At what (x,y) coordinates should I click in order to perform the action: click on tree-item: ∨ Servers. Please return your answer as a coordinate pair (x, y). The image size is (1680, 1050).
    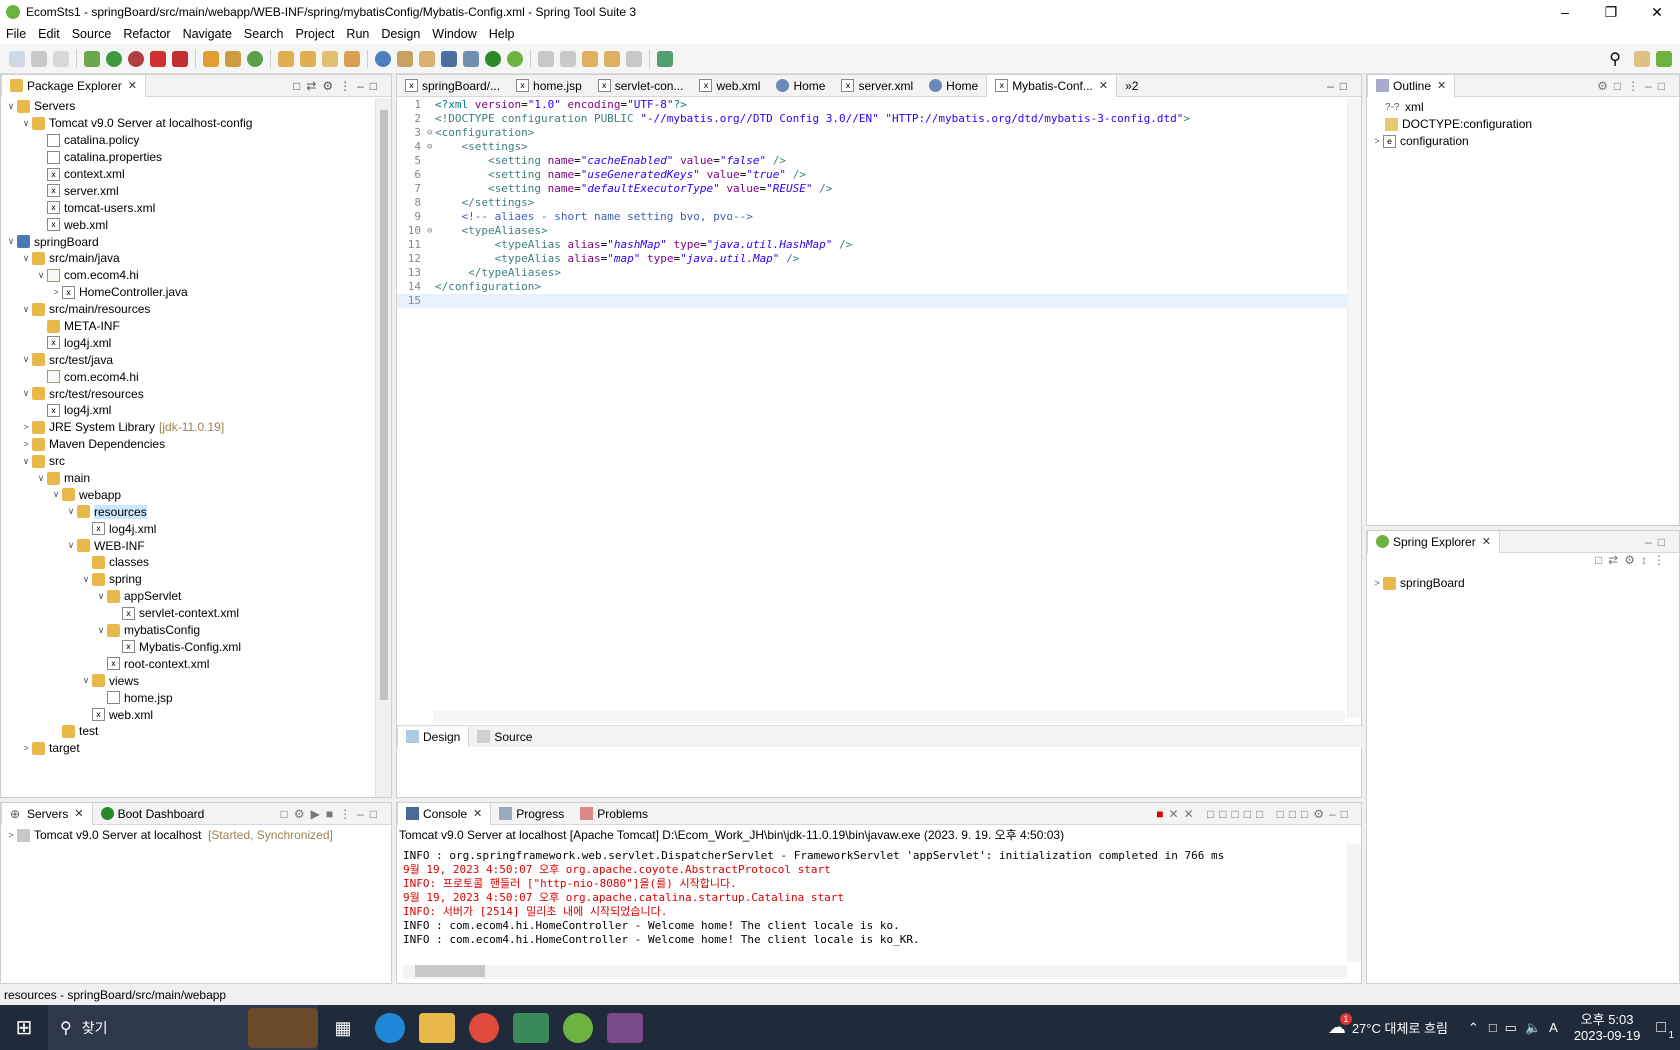
    Looking at the image, I should click on (188, 106).